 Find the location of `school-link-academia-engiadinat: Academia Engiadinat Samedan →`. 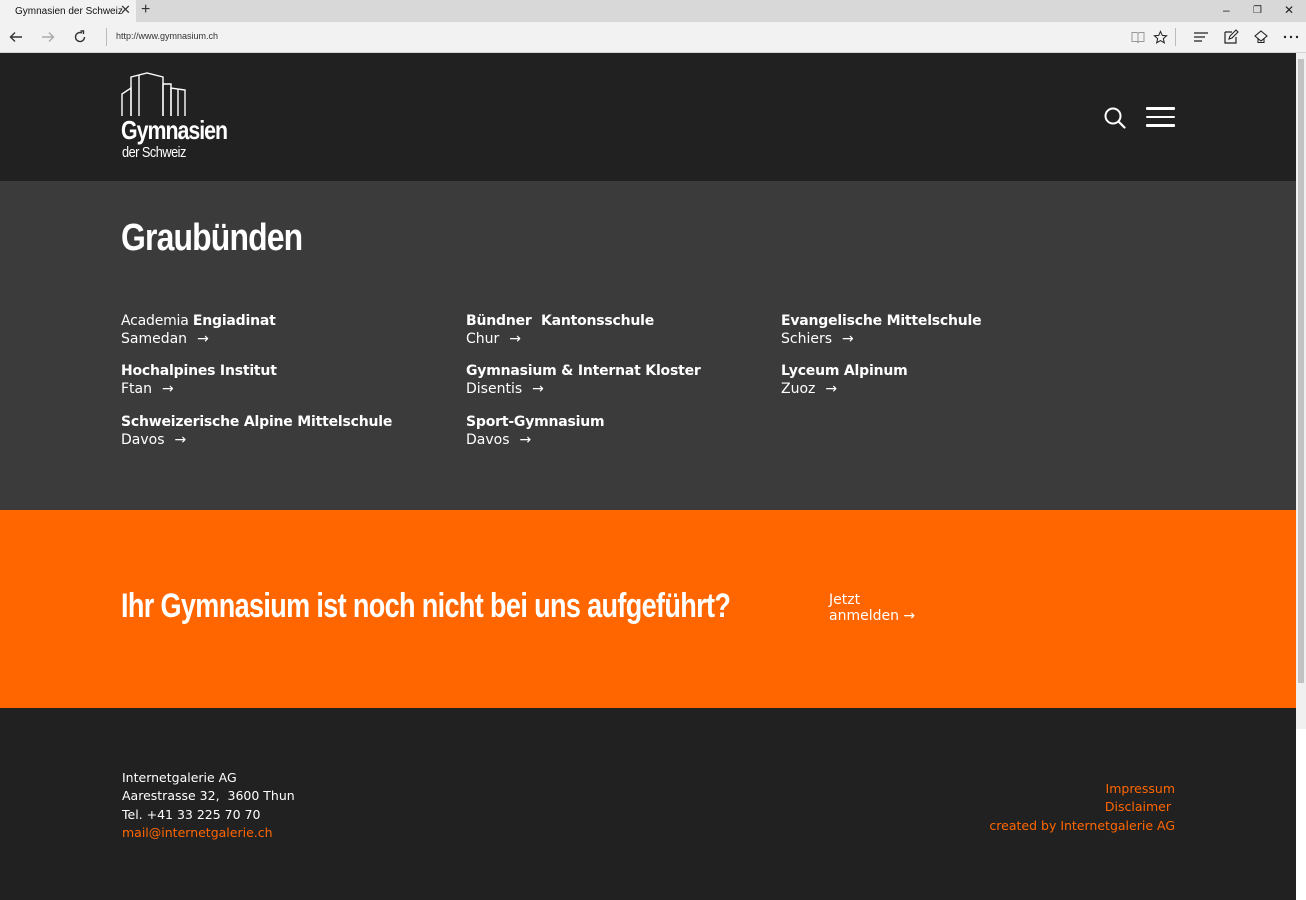

school-link-academia-engiadinat: Academia Engiadinat Samedan → is located at coordinates (198, 330).